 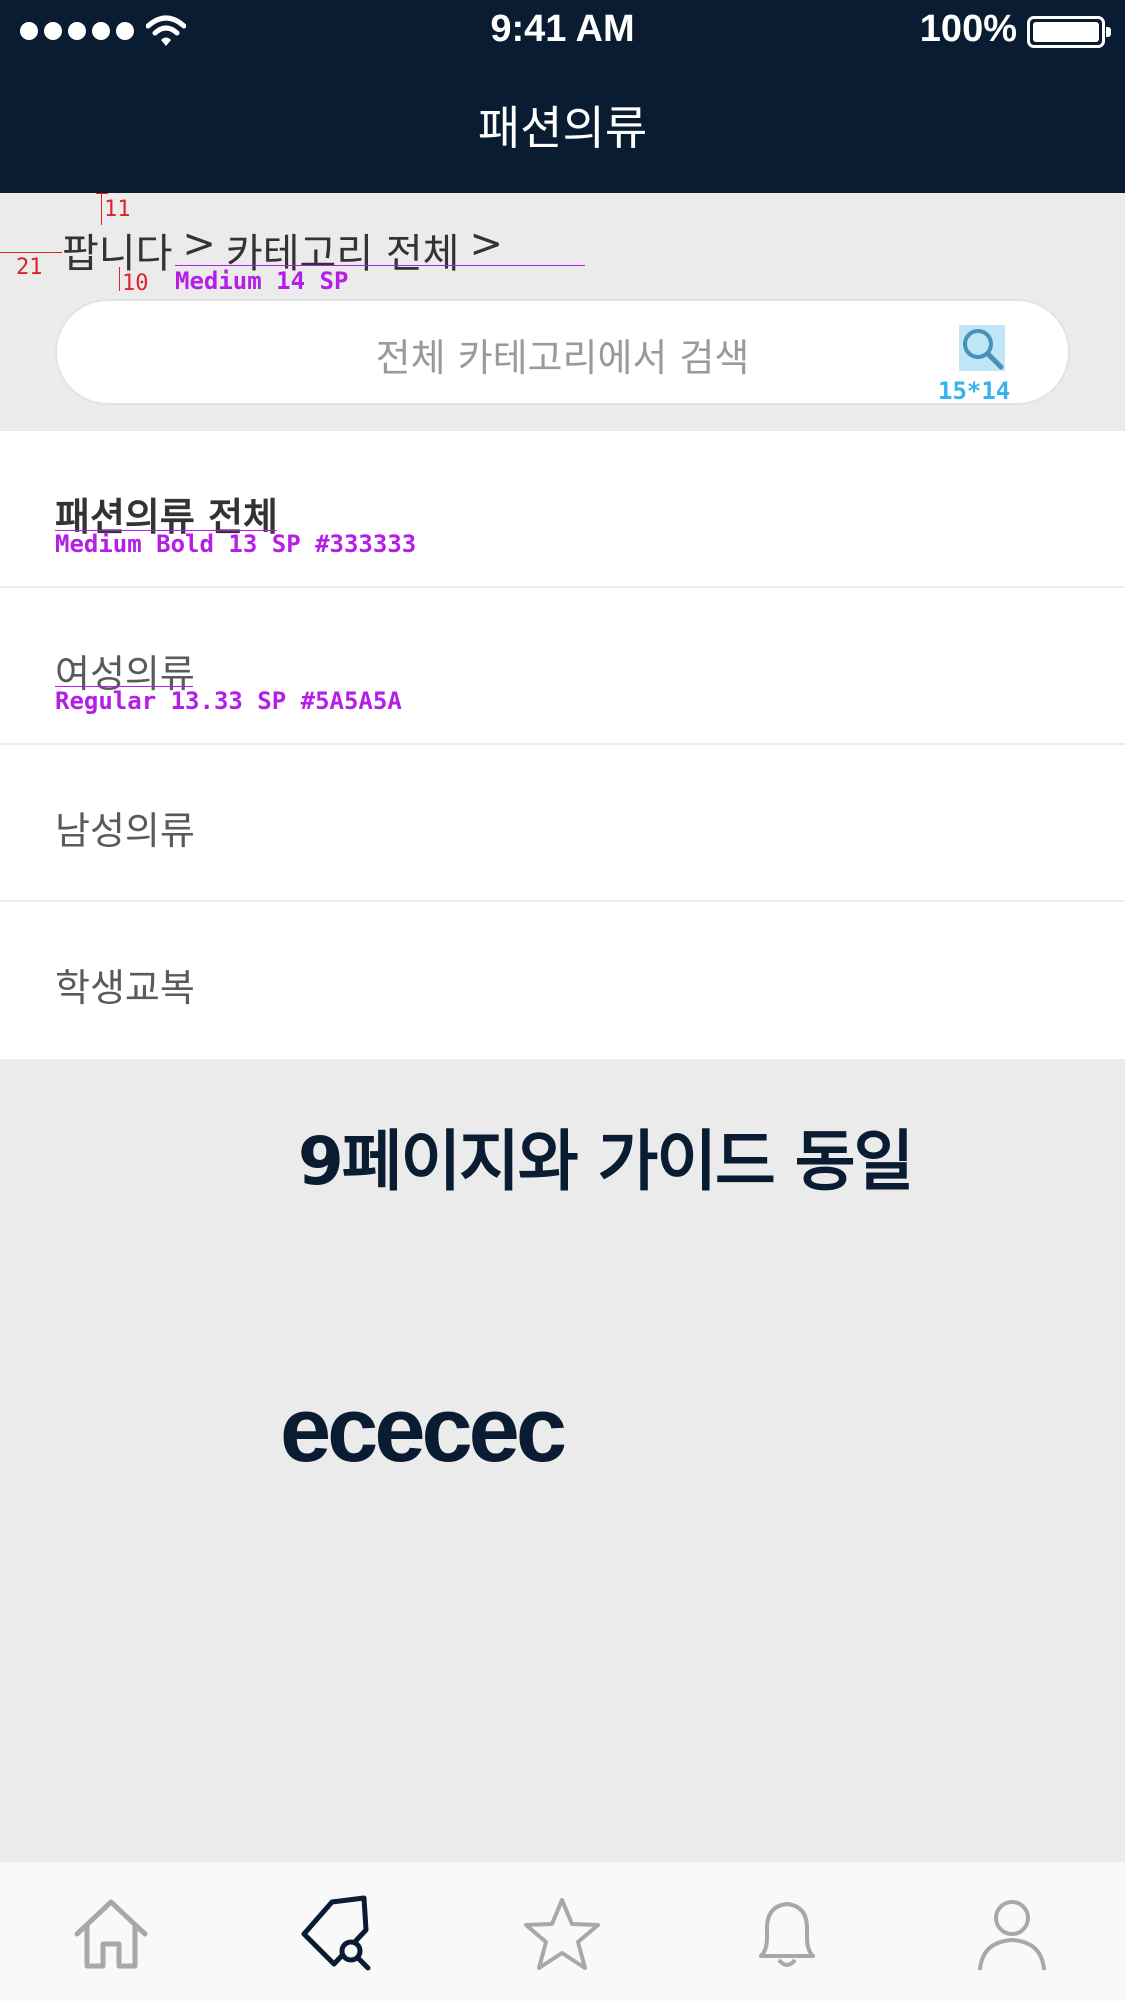 I want to click on home-icon, so click(x=111, y=1934).